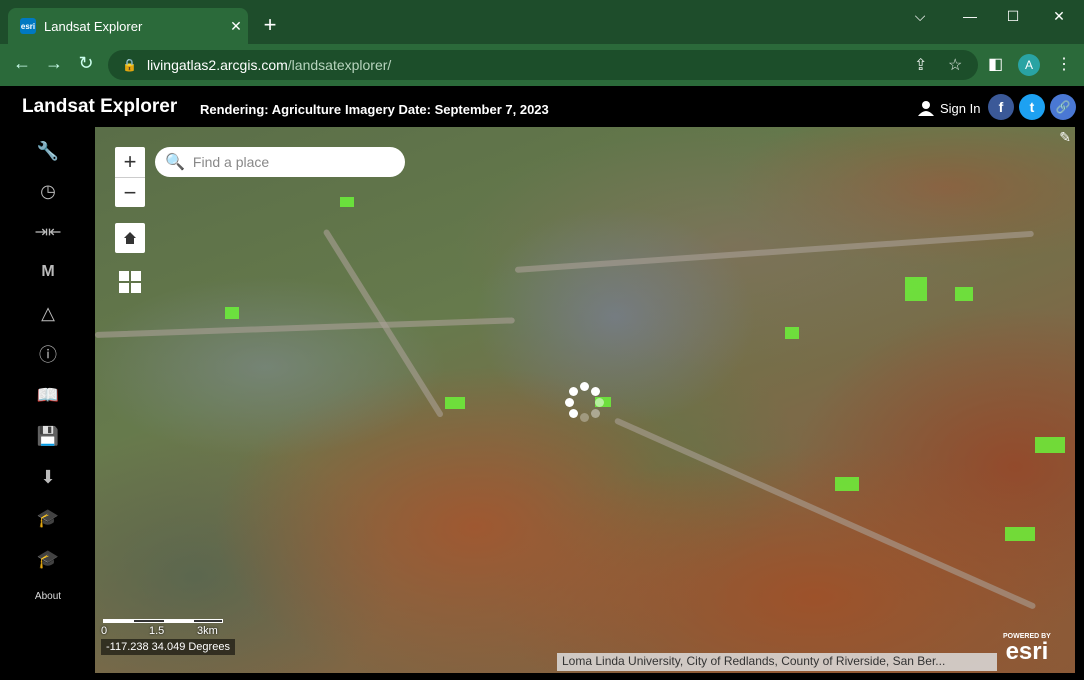 This screenshot has width=1084, height=680. What do you see at coordinates (292, 162) in the screenshot?
I see `search-input` at bounding box center [292, 162].